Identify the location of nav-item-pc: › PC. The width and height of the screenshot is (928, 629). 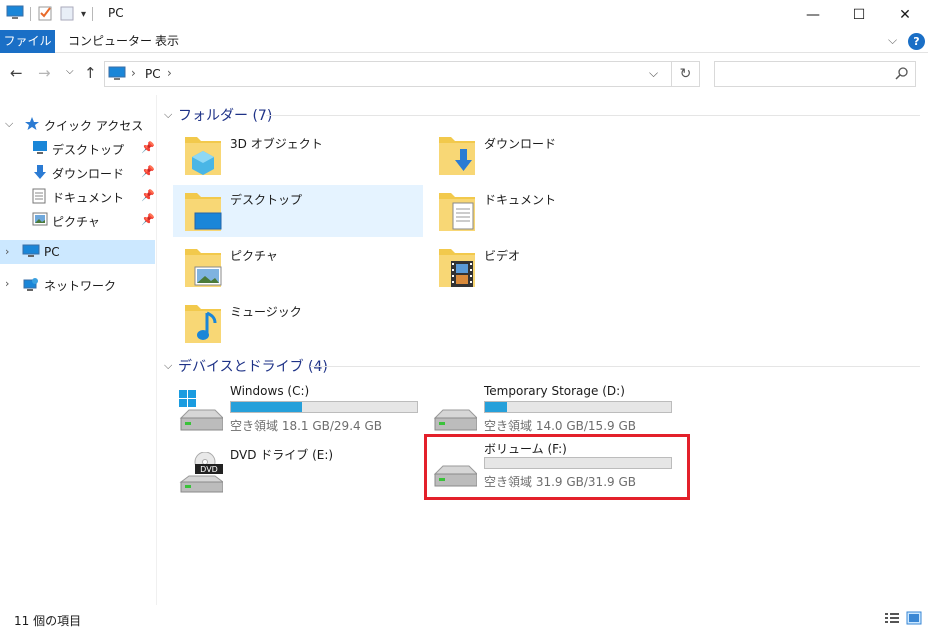
(77, 252).